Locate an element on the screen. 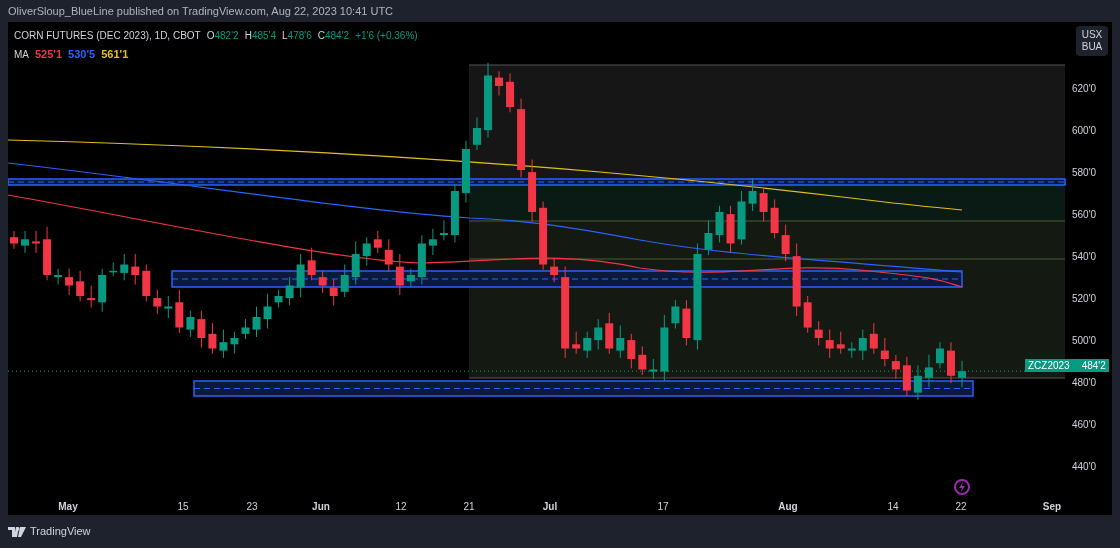  price-axis-label: 520'0 is located at coordinates (1084, 299).